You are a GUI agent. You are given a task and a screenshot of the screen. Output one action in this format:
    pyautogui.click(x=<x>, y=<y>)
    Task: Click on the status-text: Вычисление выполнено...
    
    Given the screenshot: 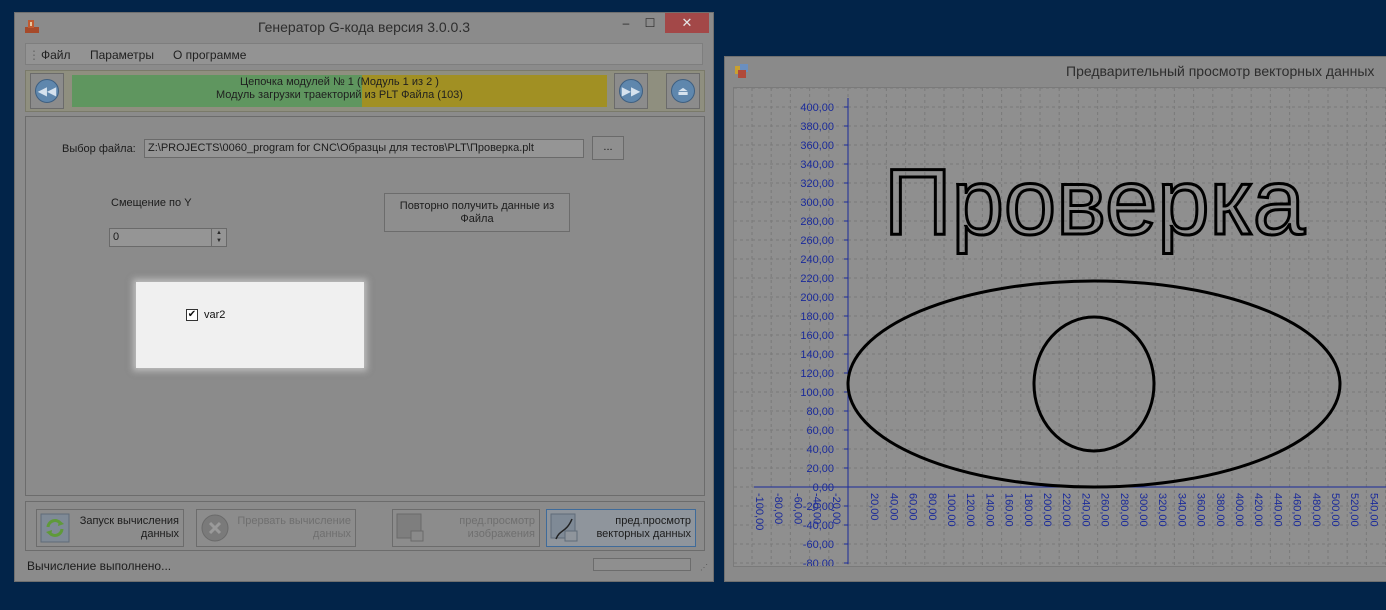 What is the action you would take?
    pyautogui.click(x=99, y=566)
    